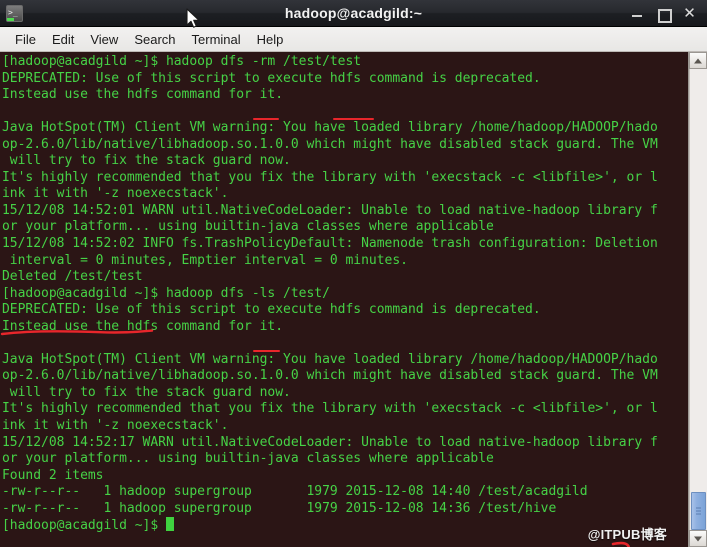 Image resolution: width=707 pixels, height=547 pixels. I want to click on menu-item-view: View, so click(104, 39).